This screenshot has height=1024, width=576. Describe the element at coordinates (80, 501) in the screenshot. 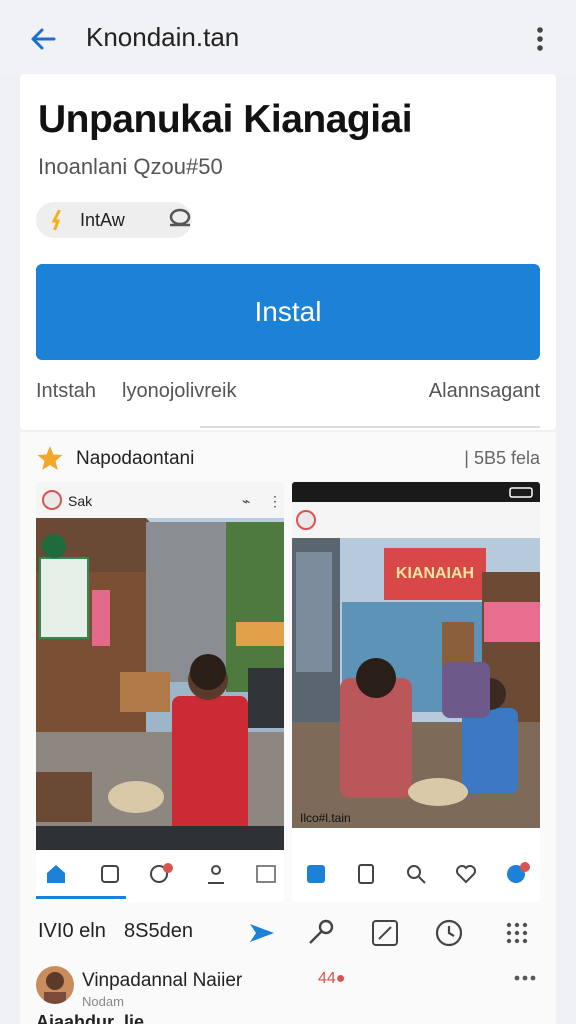

I see `screenshot-1-tab-label: Sak` at that location.